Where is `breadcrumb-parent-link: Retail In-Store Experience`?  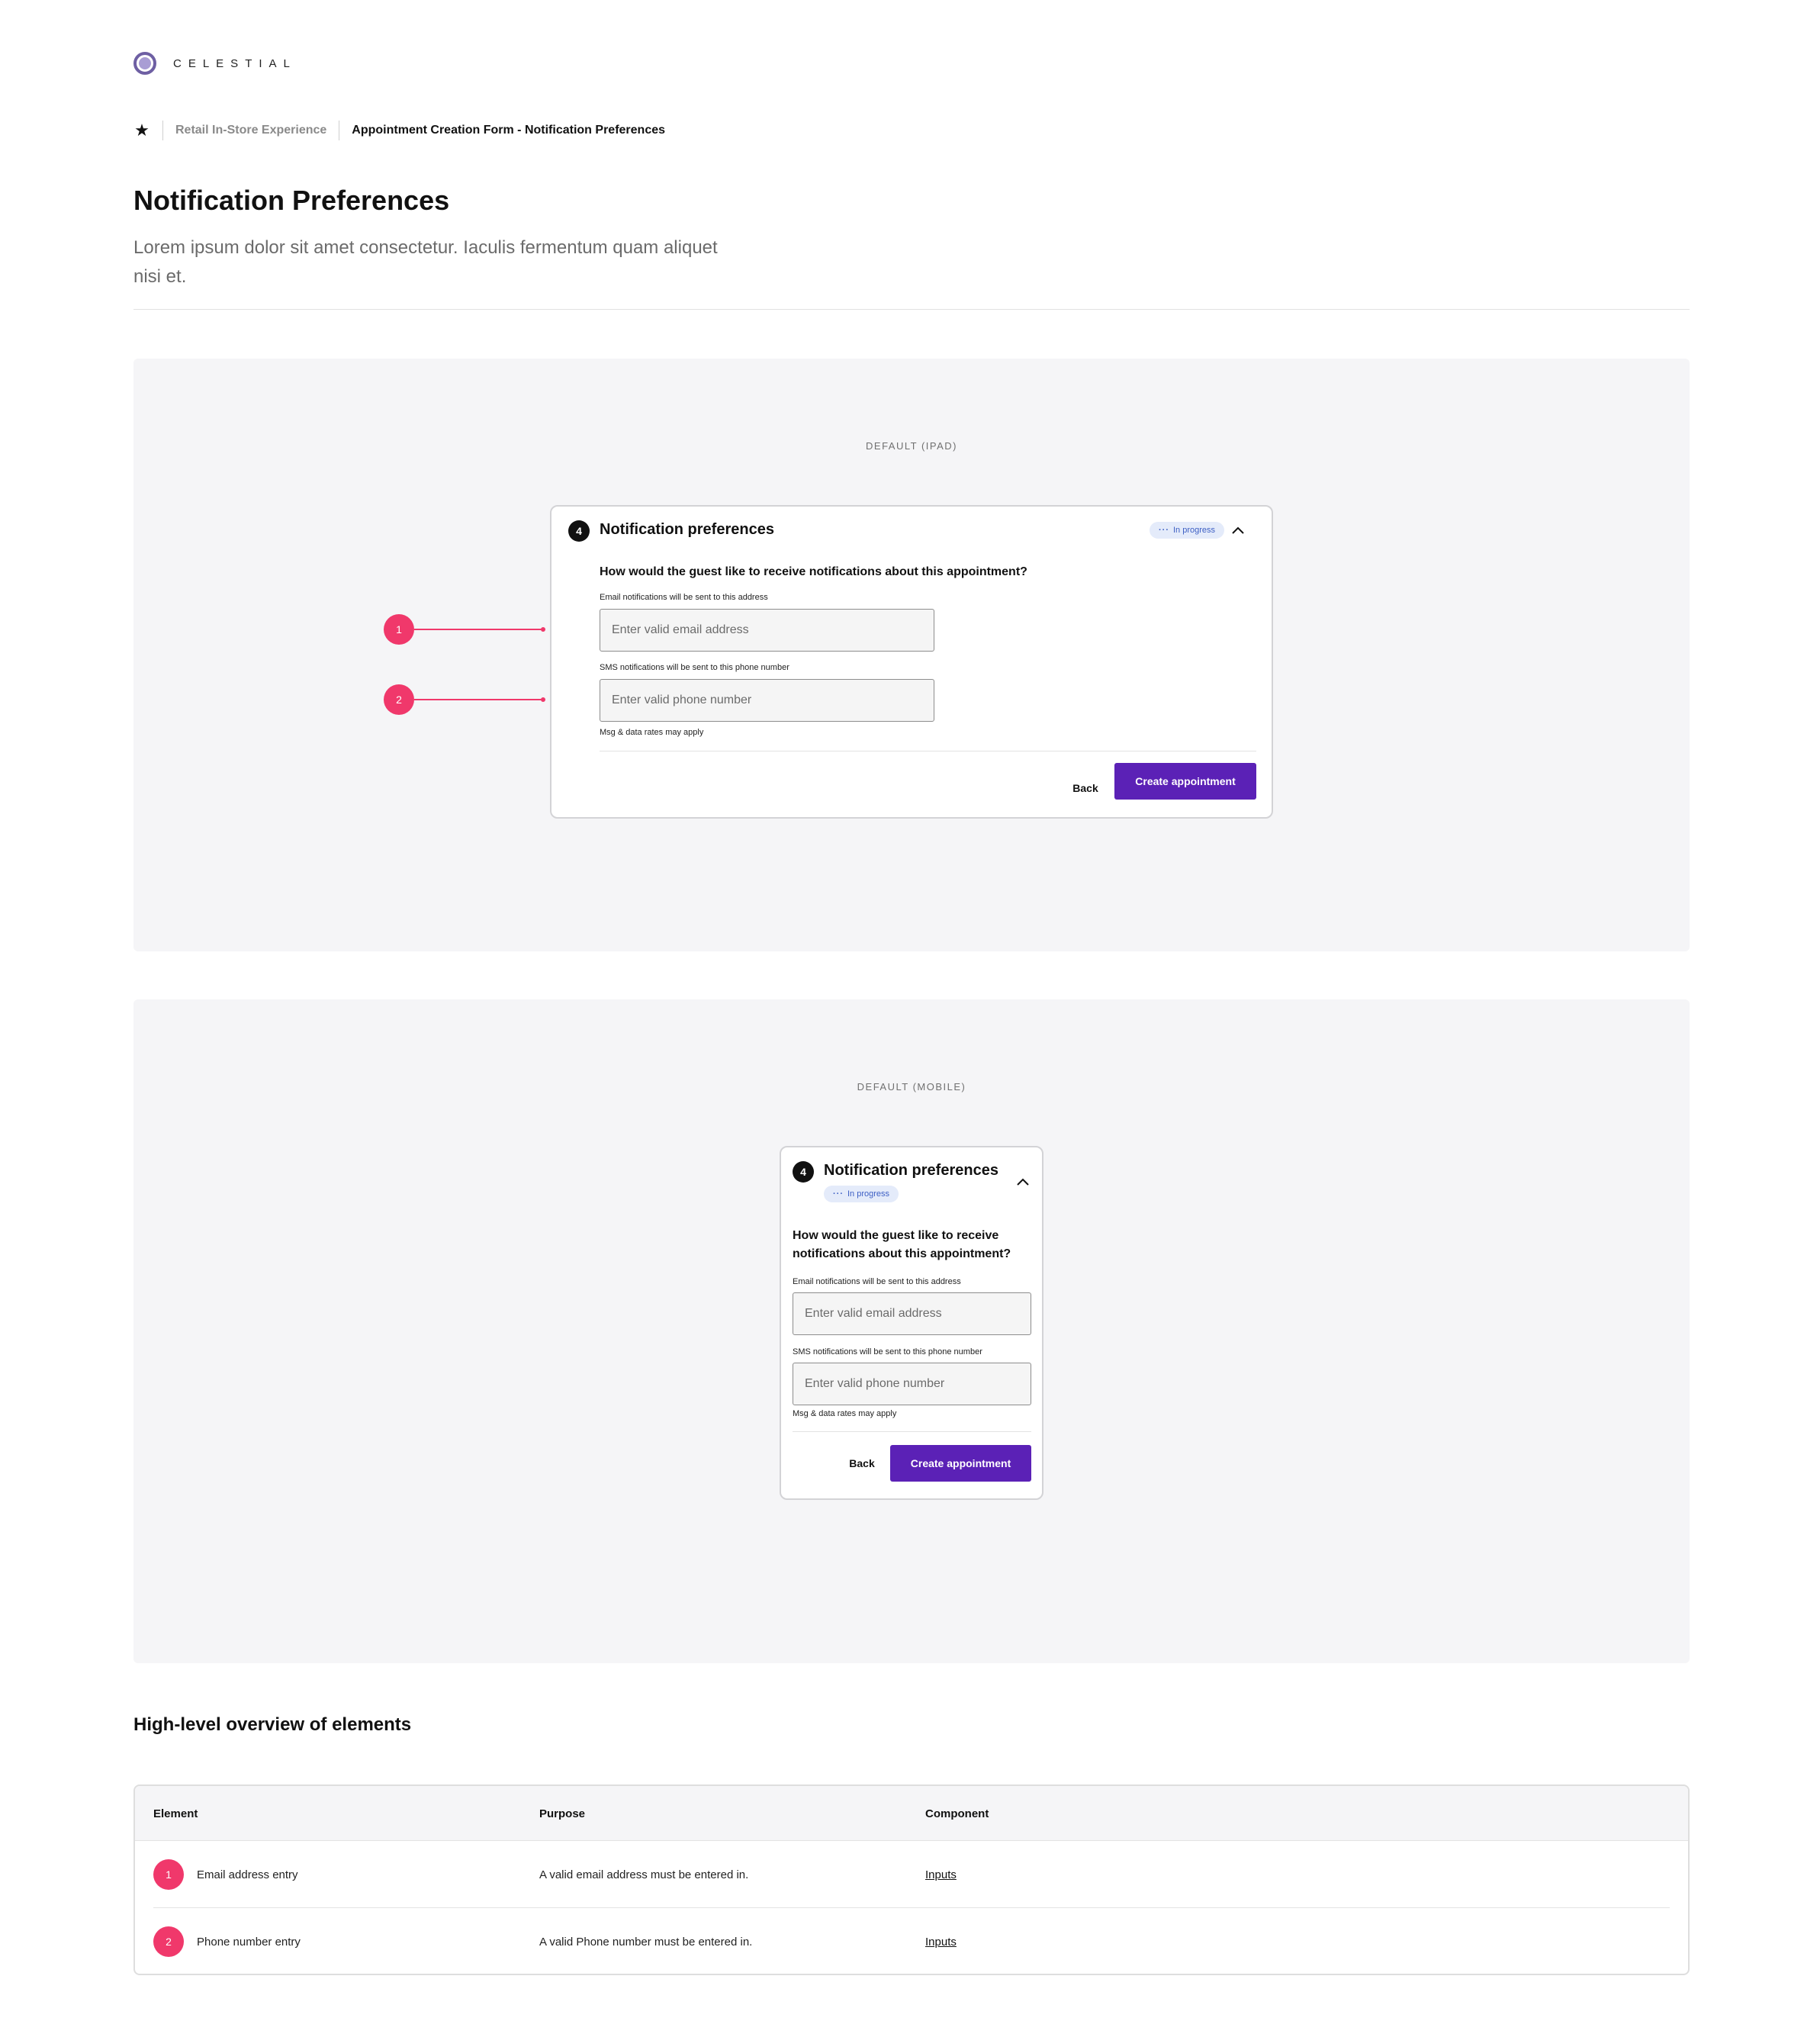 breadcrumb-parent-link: Retail In-Store Experience is located at coordinates (250, 130).